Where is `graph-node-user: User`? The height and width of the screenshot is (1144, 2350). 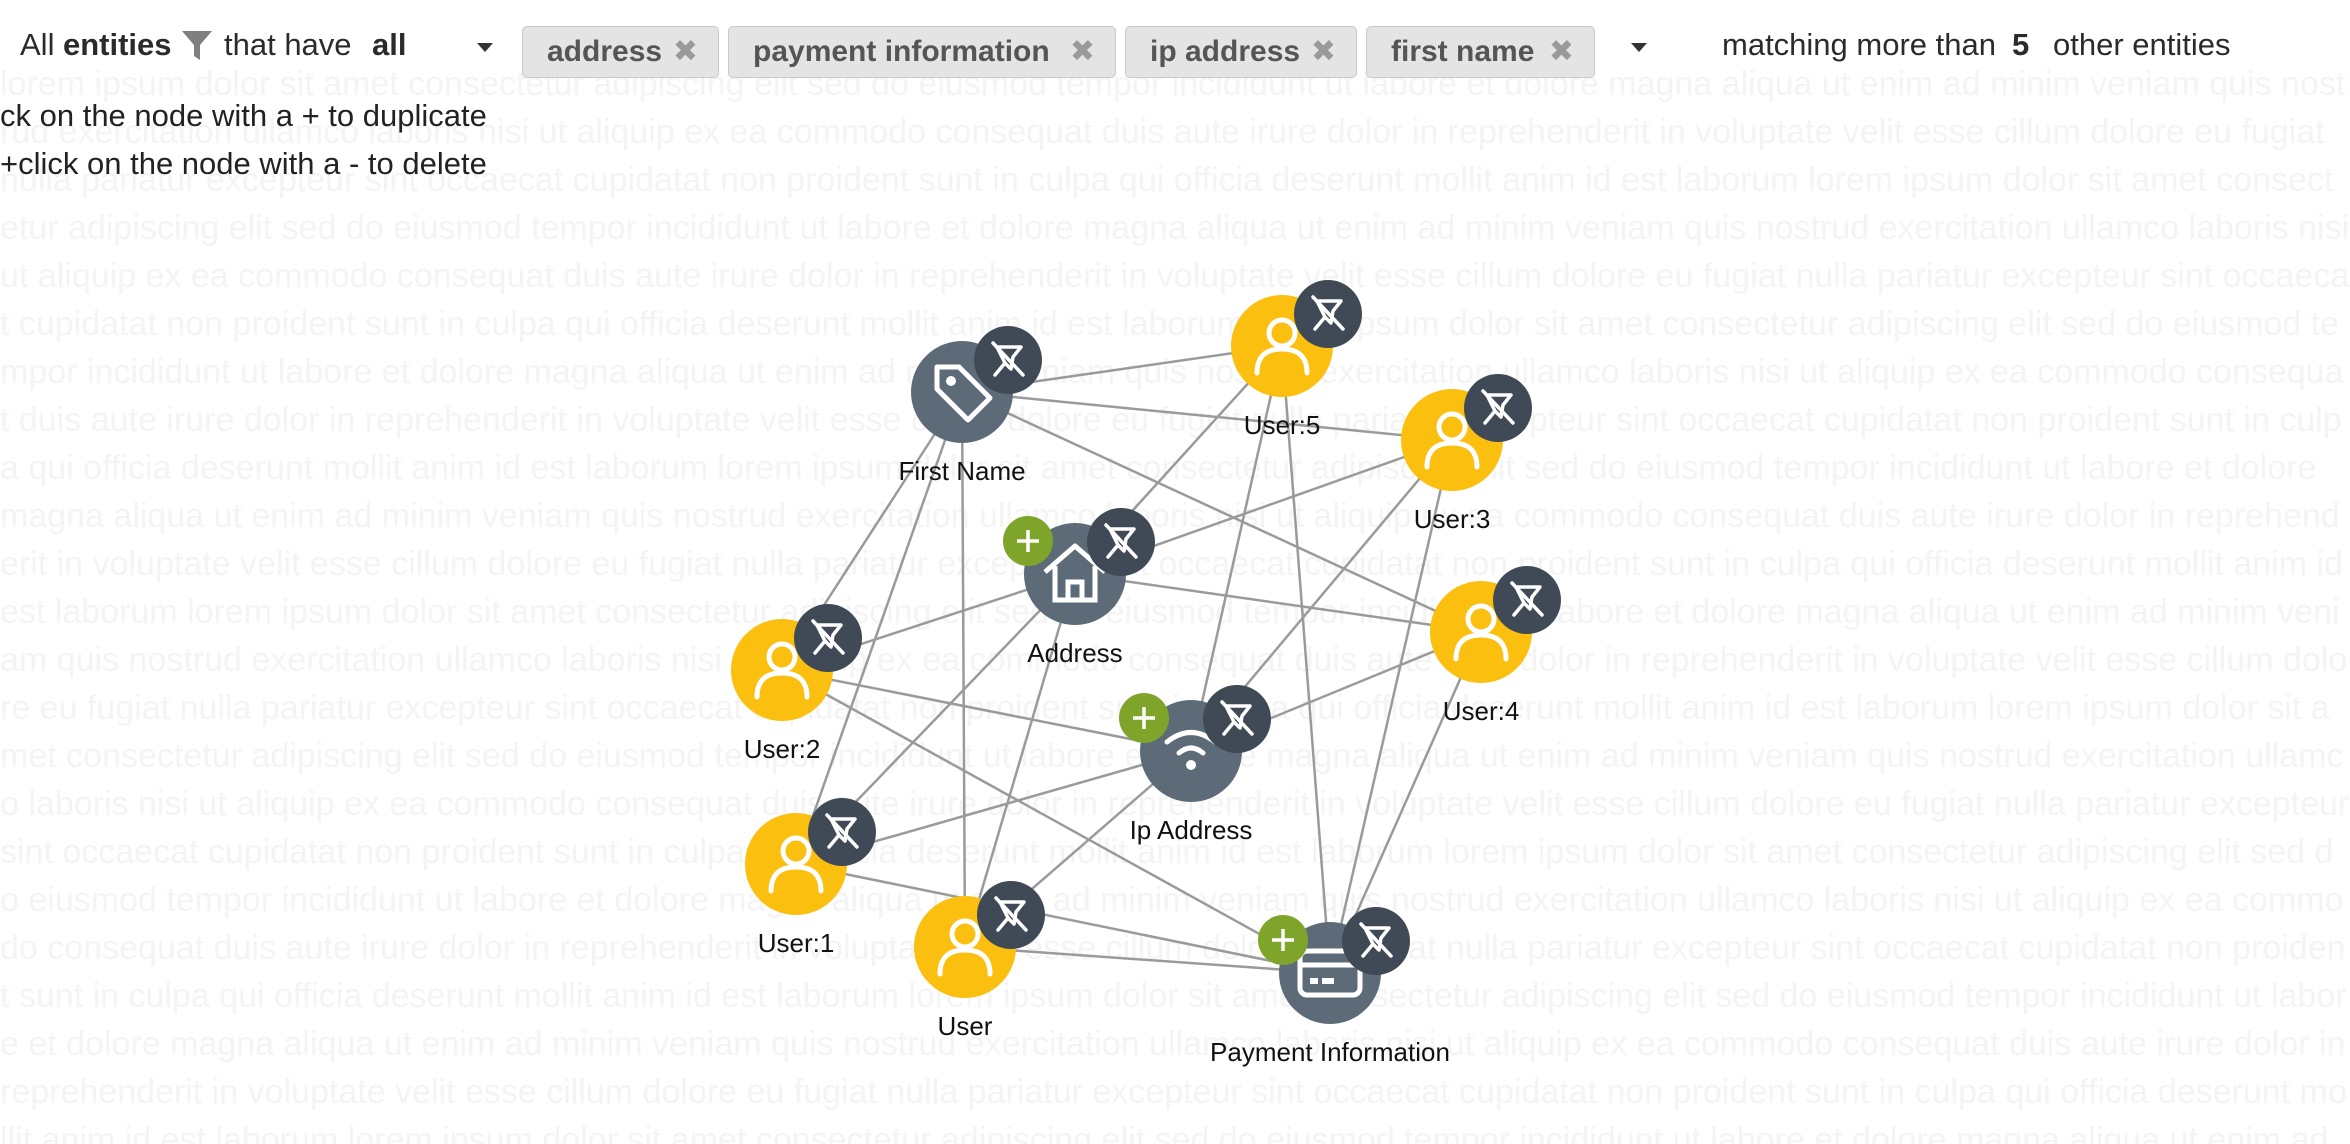
graph-node-user: User is located at coordinates (979, 961).